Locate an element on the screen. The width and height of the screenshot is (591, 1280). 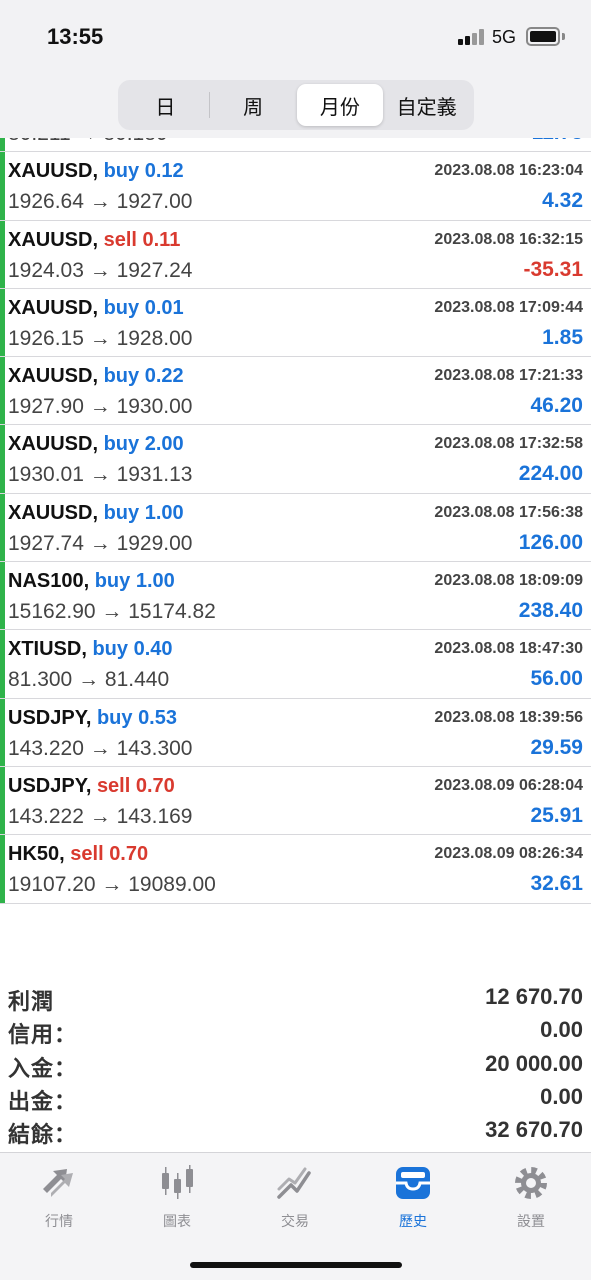
trade-profit: 25.91 is located at coordinates (556, 815).